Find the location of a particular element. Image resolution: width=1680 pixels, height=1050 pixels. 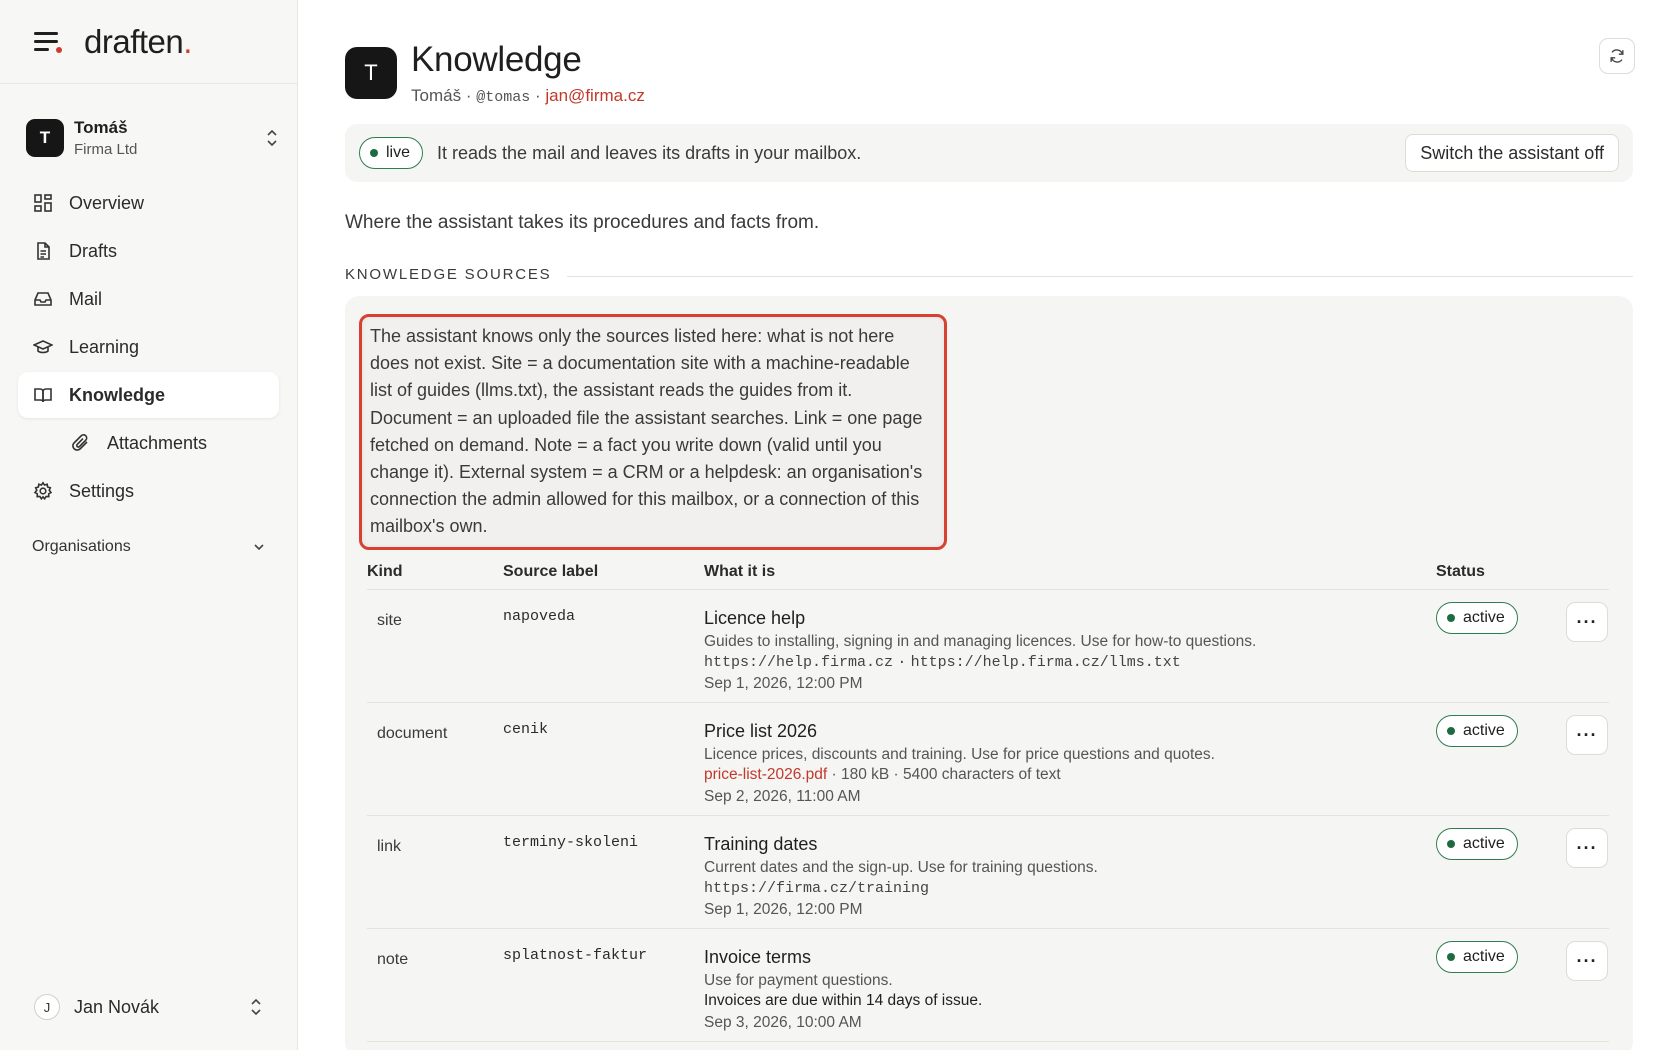

paperclip-icon is located at coordinates (80, 442).